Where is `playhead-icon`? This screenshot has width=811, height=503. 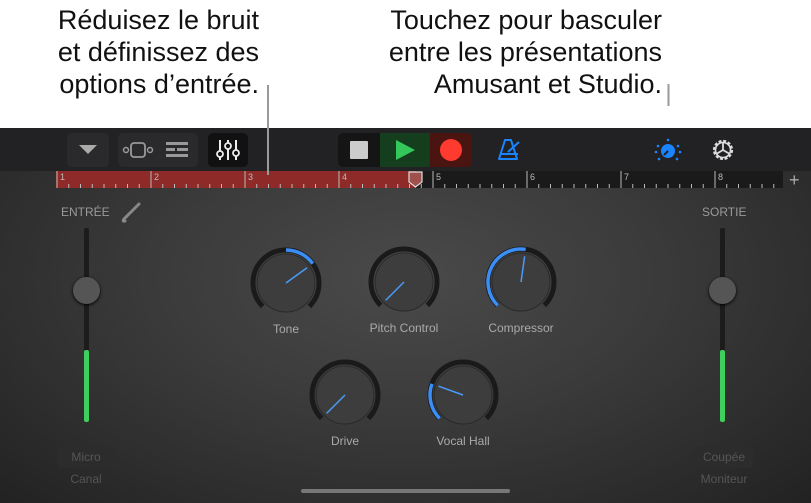
playhead-icon is located at coordinates (416, 179).